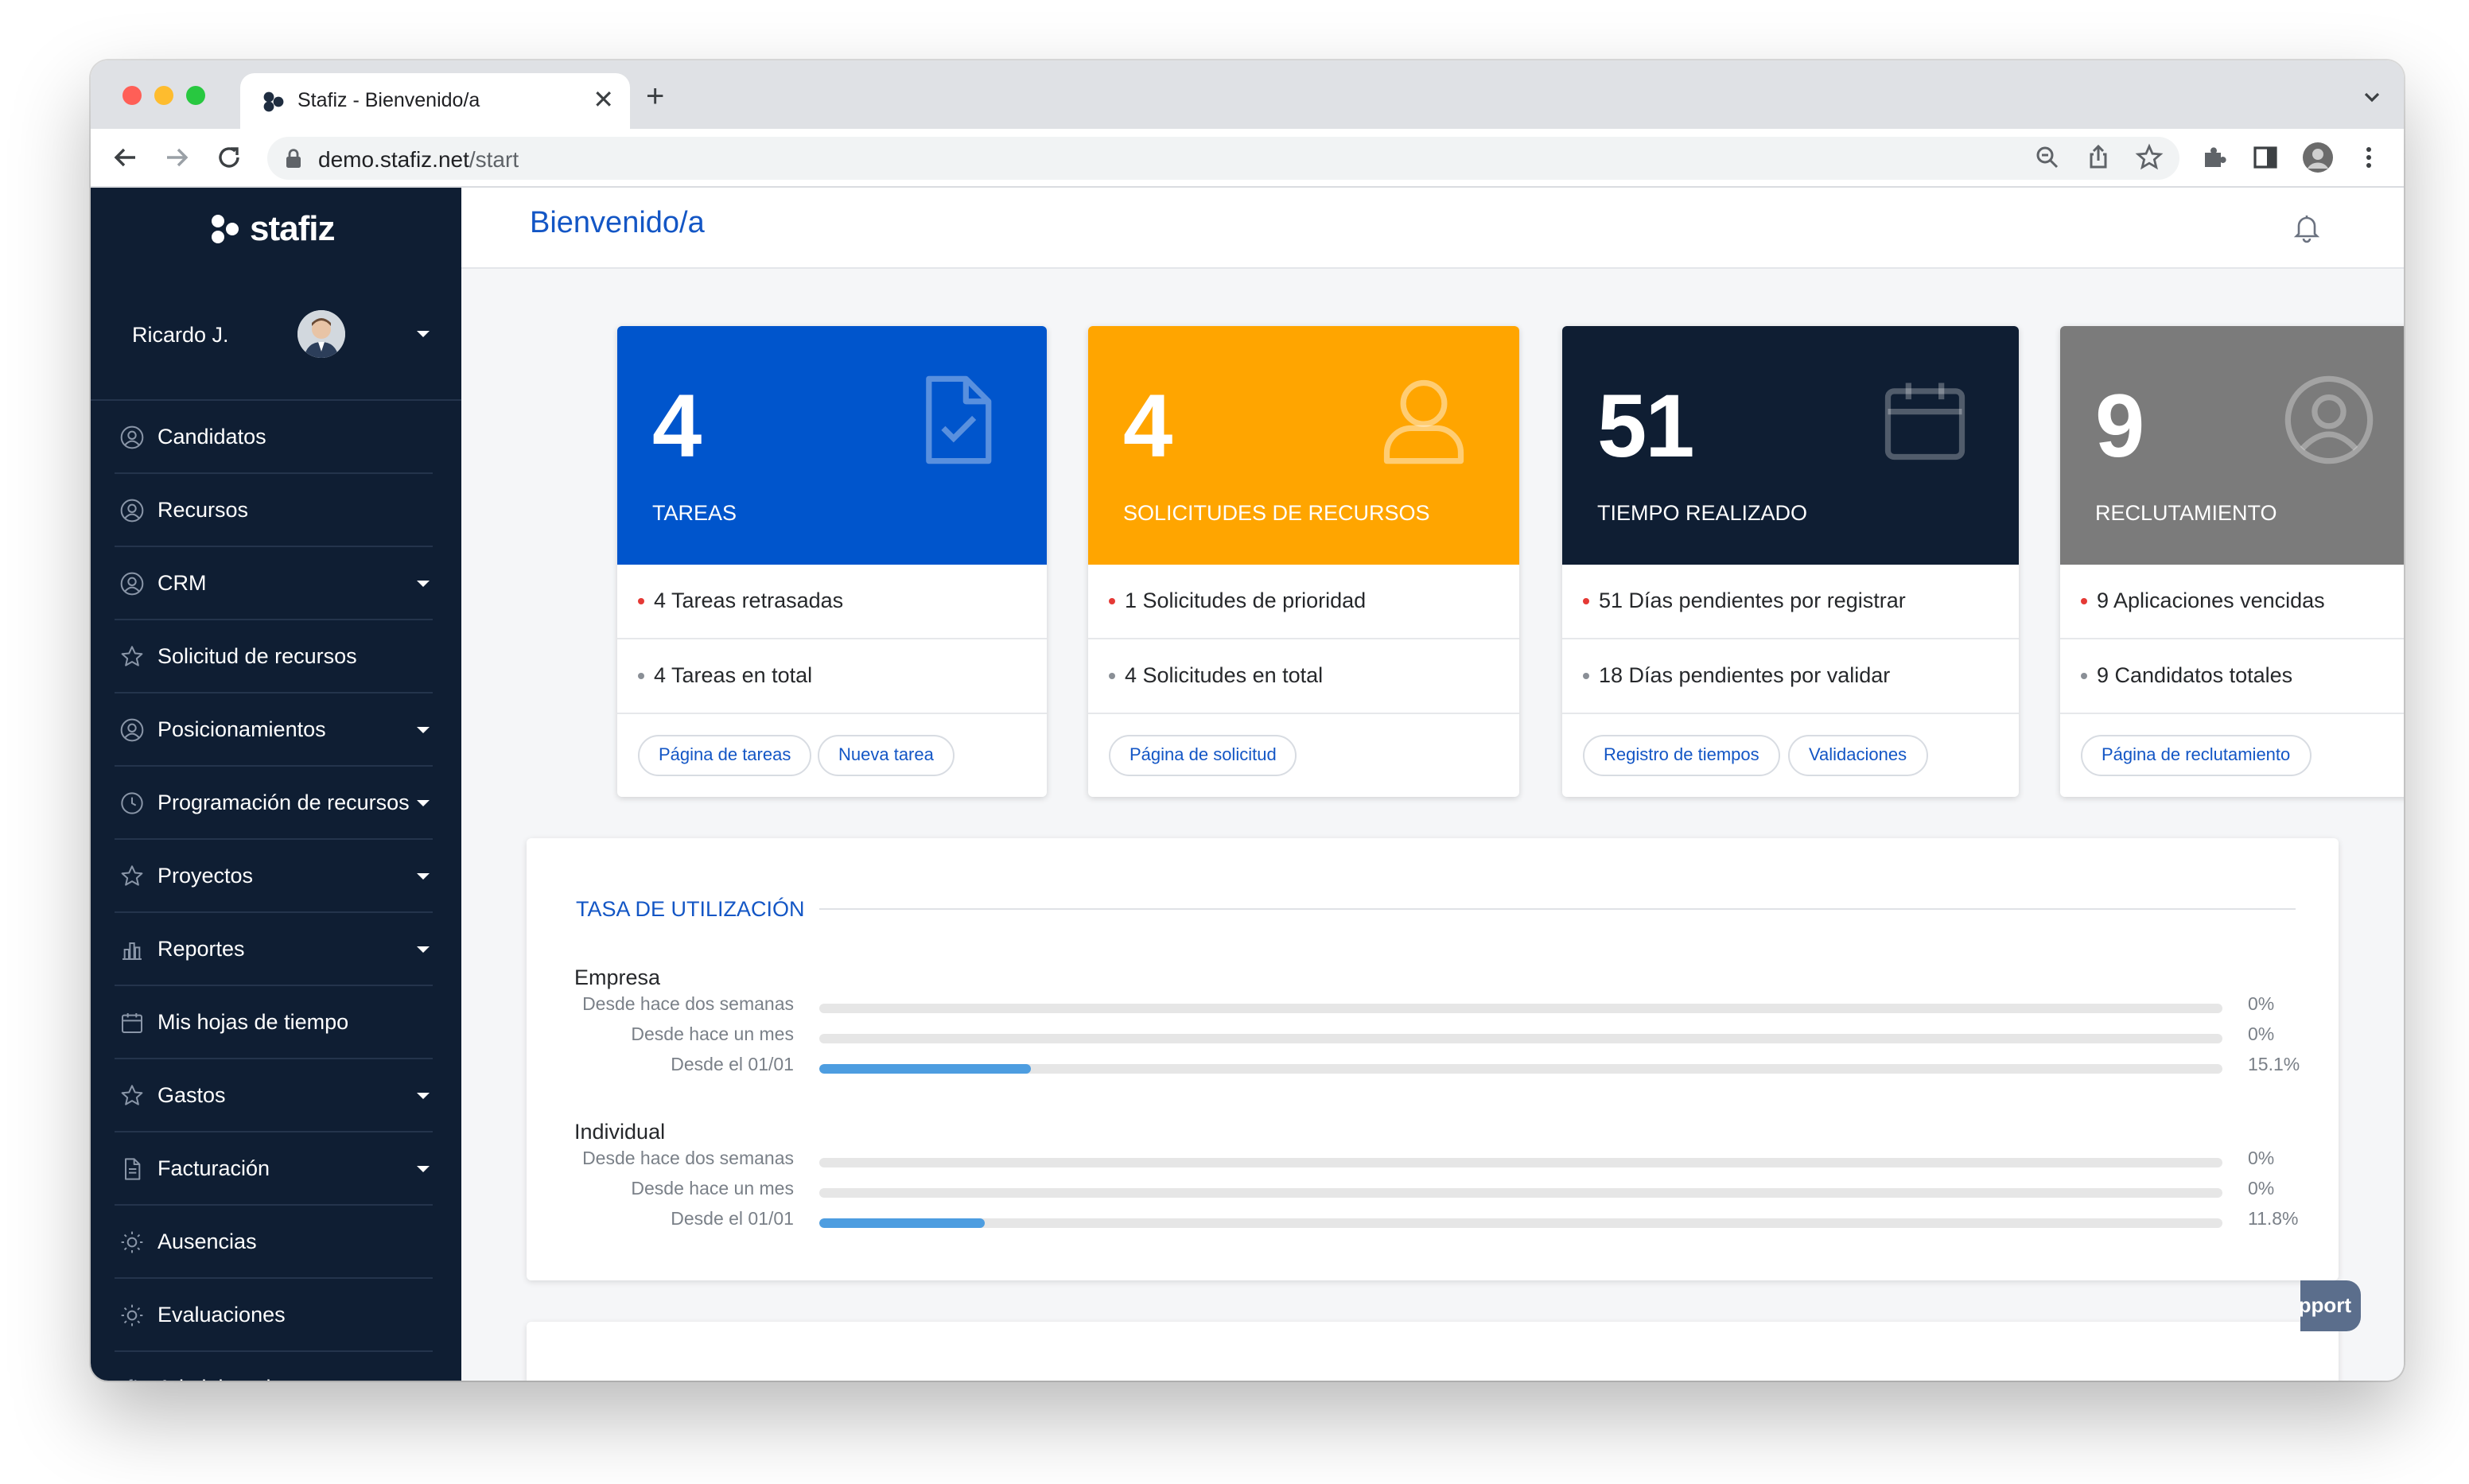  I want to click on sidebar-item-proyectos: Proyectos, so click(274, 876).